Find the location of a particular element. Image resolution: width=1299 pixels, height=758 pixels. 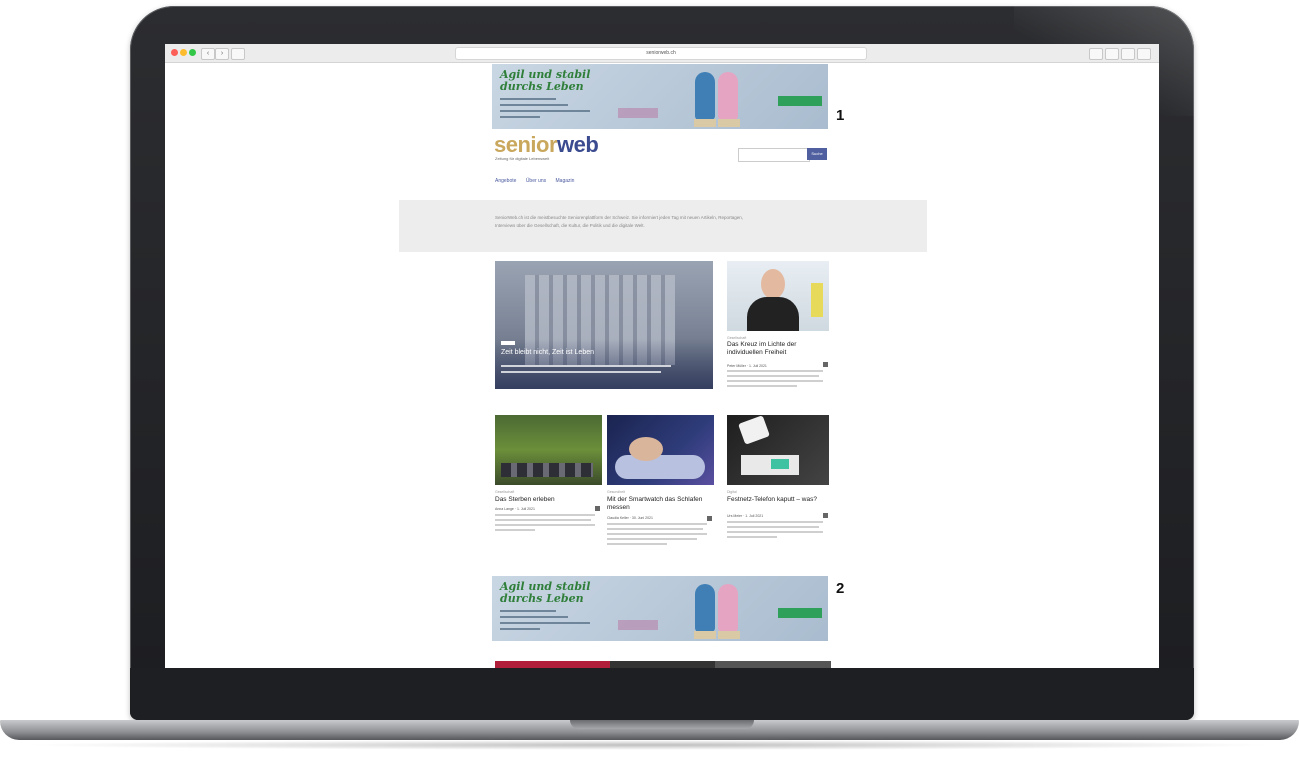

search-input is located at coordinates (774, 155).